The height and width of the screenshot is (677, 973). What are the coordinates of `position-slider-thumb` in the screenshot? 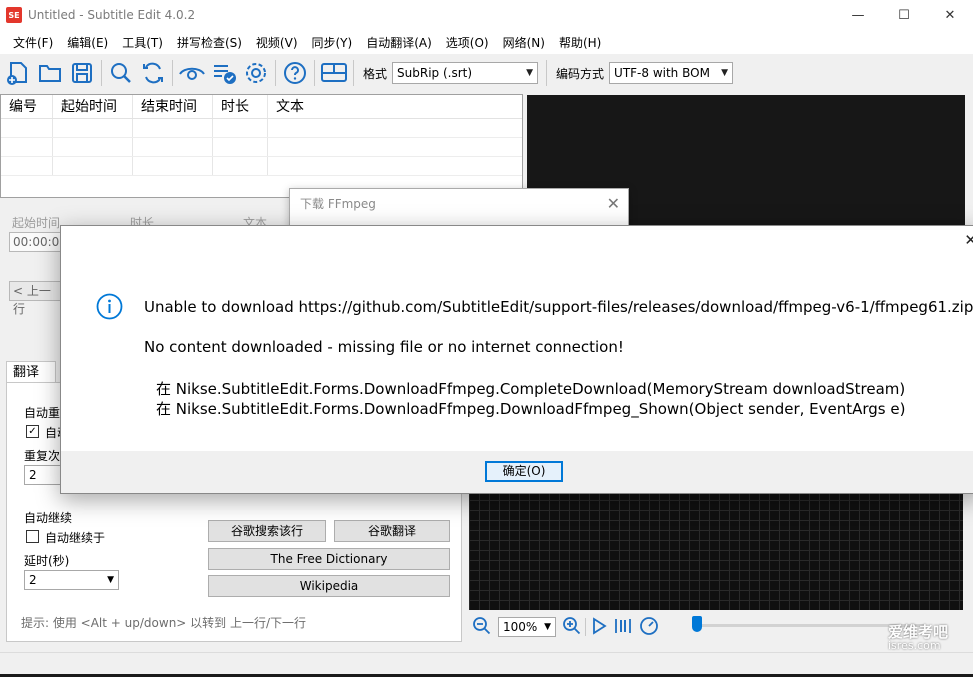 It's located at (697, 624).